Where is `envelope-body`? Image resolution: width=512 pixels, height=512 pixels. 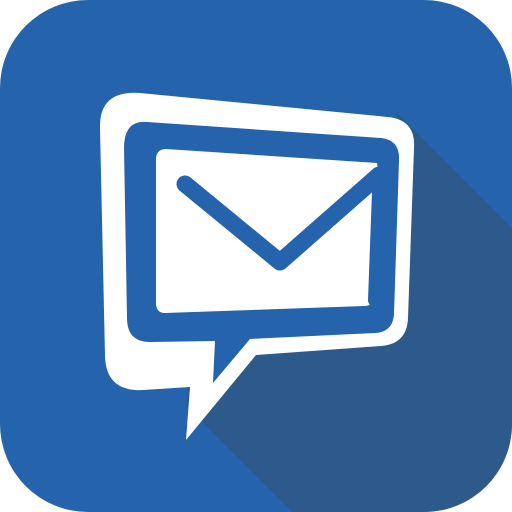 envelope-body is located at coordinates (267, 231).